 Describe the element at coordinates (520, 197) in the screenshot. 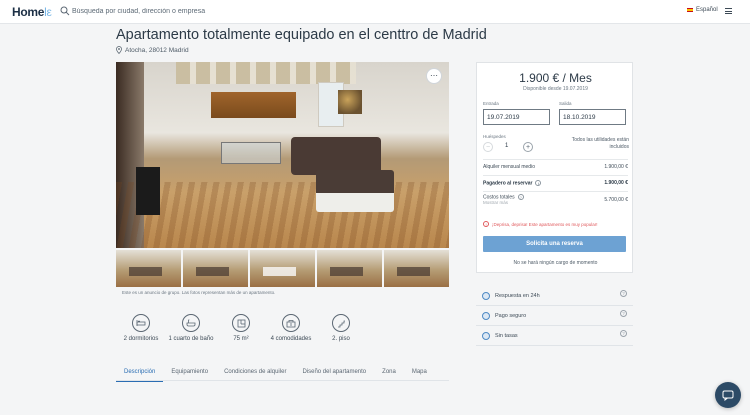

I see `info-icon: ?` at that location.